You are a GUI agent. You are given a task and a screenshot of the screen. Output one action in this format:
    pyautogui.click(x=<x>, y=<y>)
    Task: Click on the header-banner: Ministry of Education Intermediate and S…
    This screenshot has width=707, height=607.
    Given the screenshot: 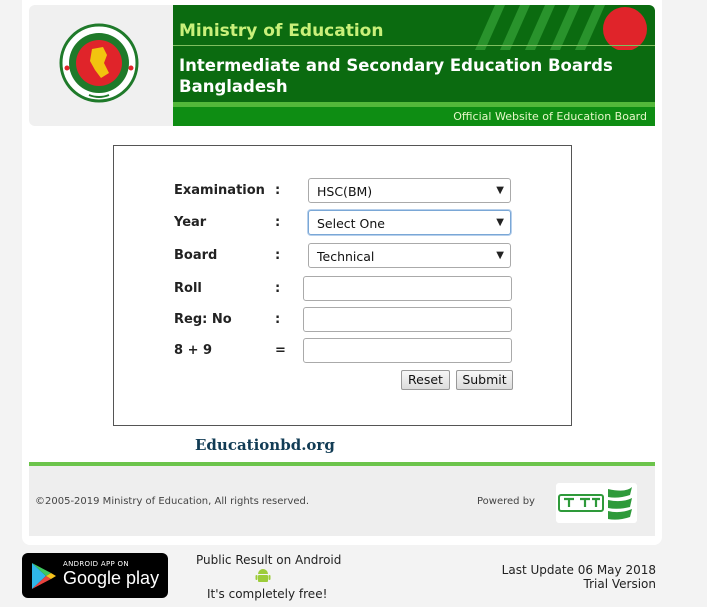 What is the action you would take?
    pyautogui.click(x=414, y=65)
    